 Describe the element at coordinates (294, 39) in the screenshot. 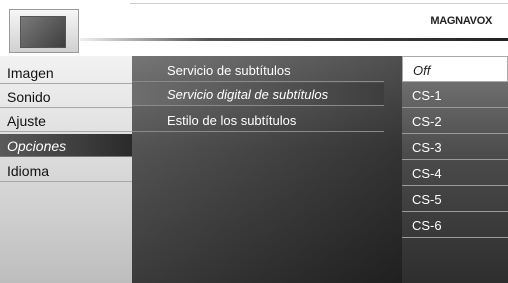

I see `header-divider-bottom` at that location.